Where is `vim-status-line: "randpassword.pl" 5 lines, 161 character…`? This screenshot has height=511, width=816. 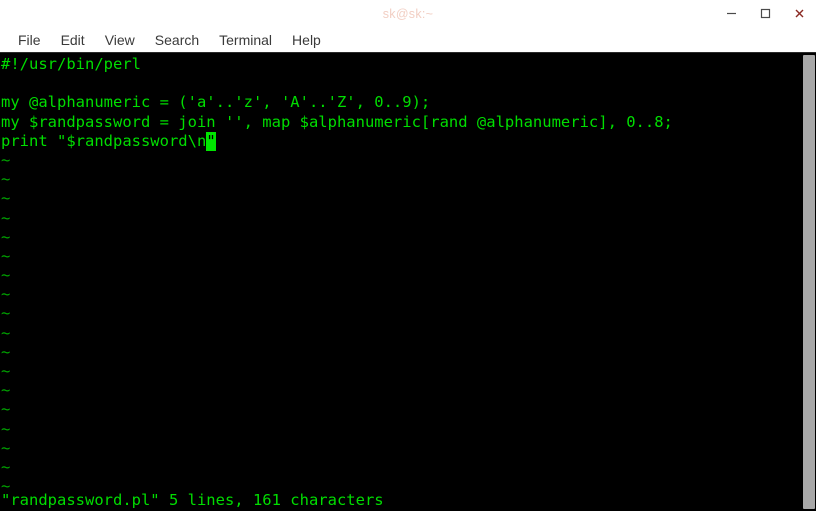
vim-status-line: "randpassword.pl" 5 lines, 161 character… is located at coordinates (192, 499).